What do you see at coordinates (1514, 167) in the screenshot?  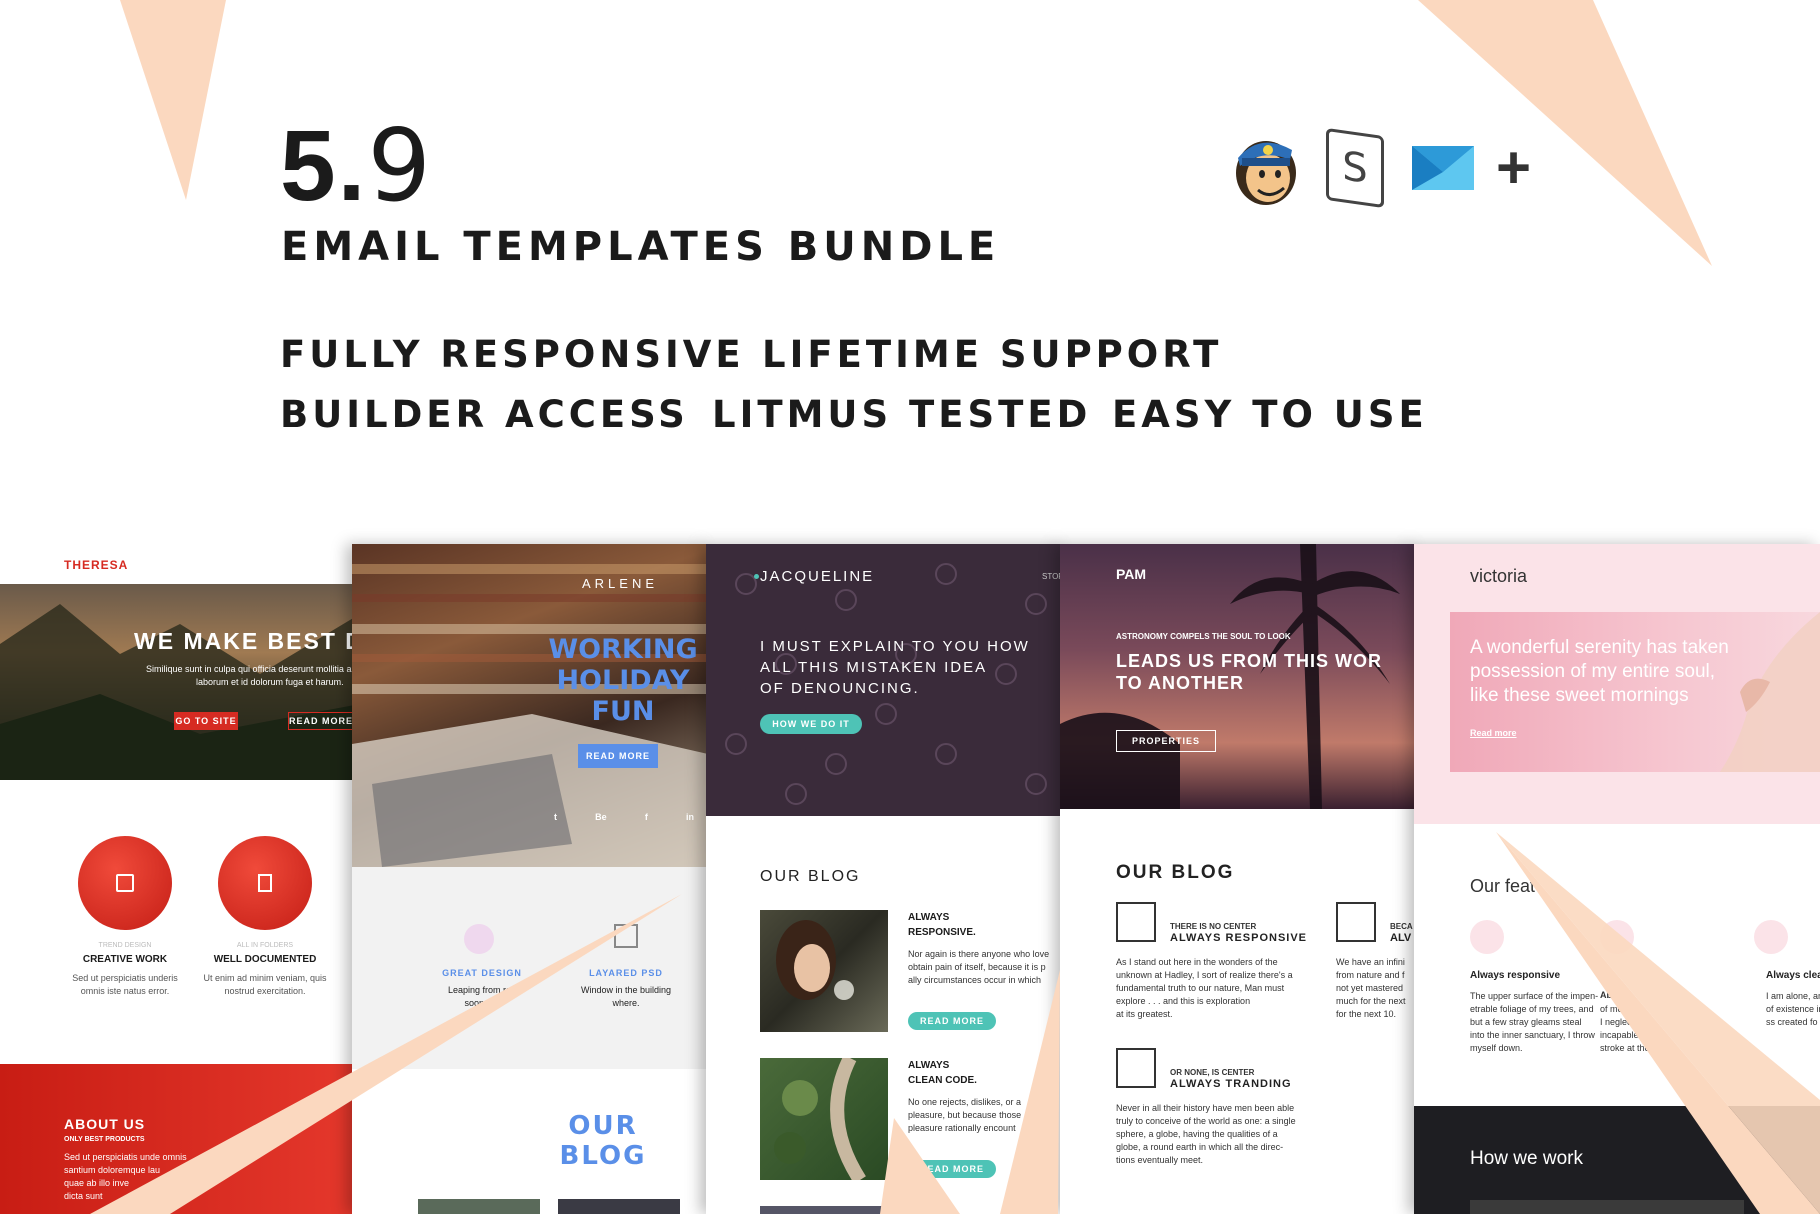 I see `plus-icon: +` at bounding box center [1514, 167].